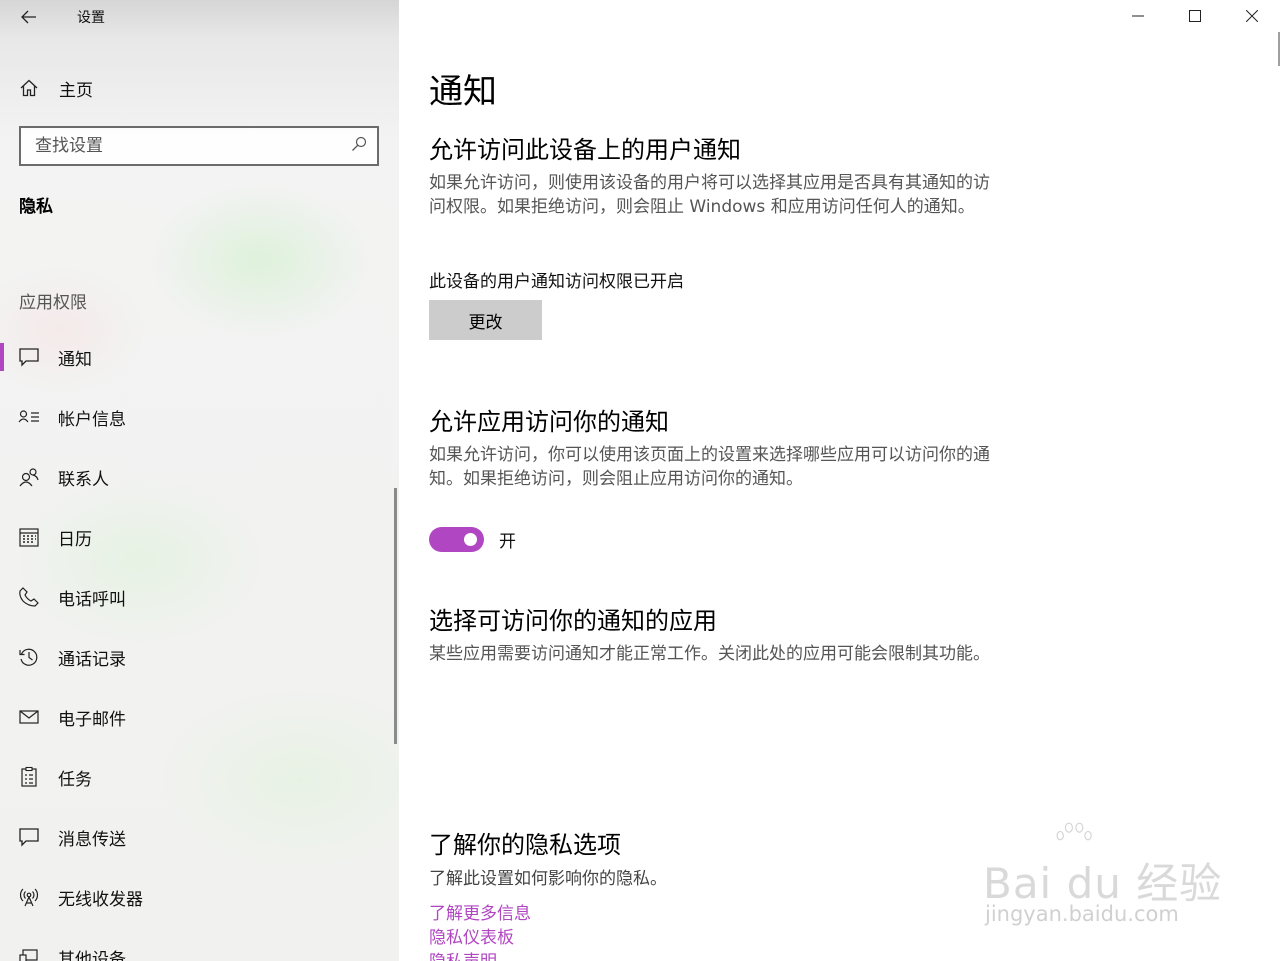 This screenshot has width=1280, height=961. Describe the element at coordinates (92, 839) in the screenshot. I see `sidebar-item-label: 消息传送` at that location.